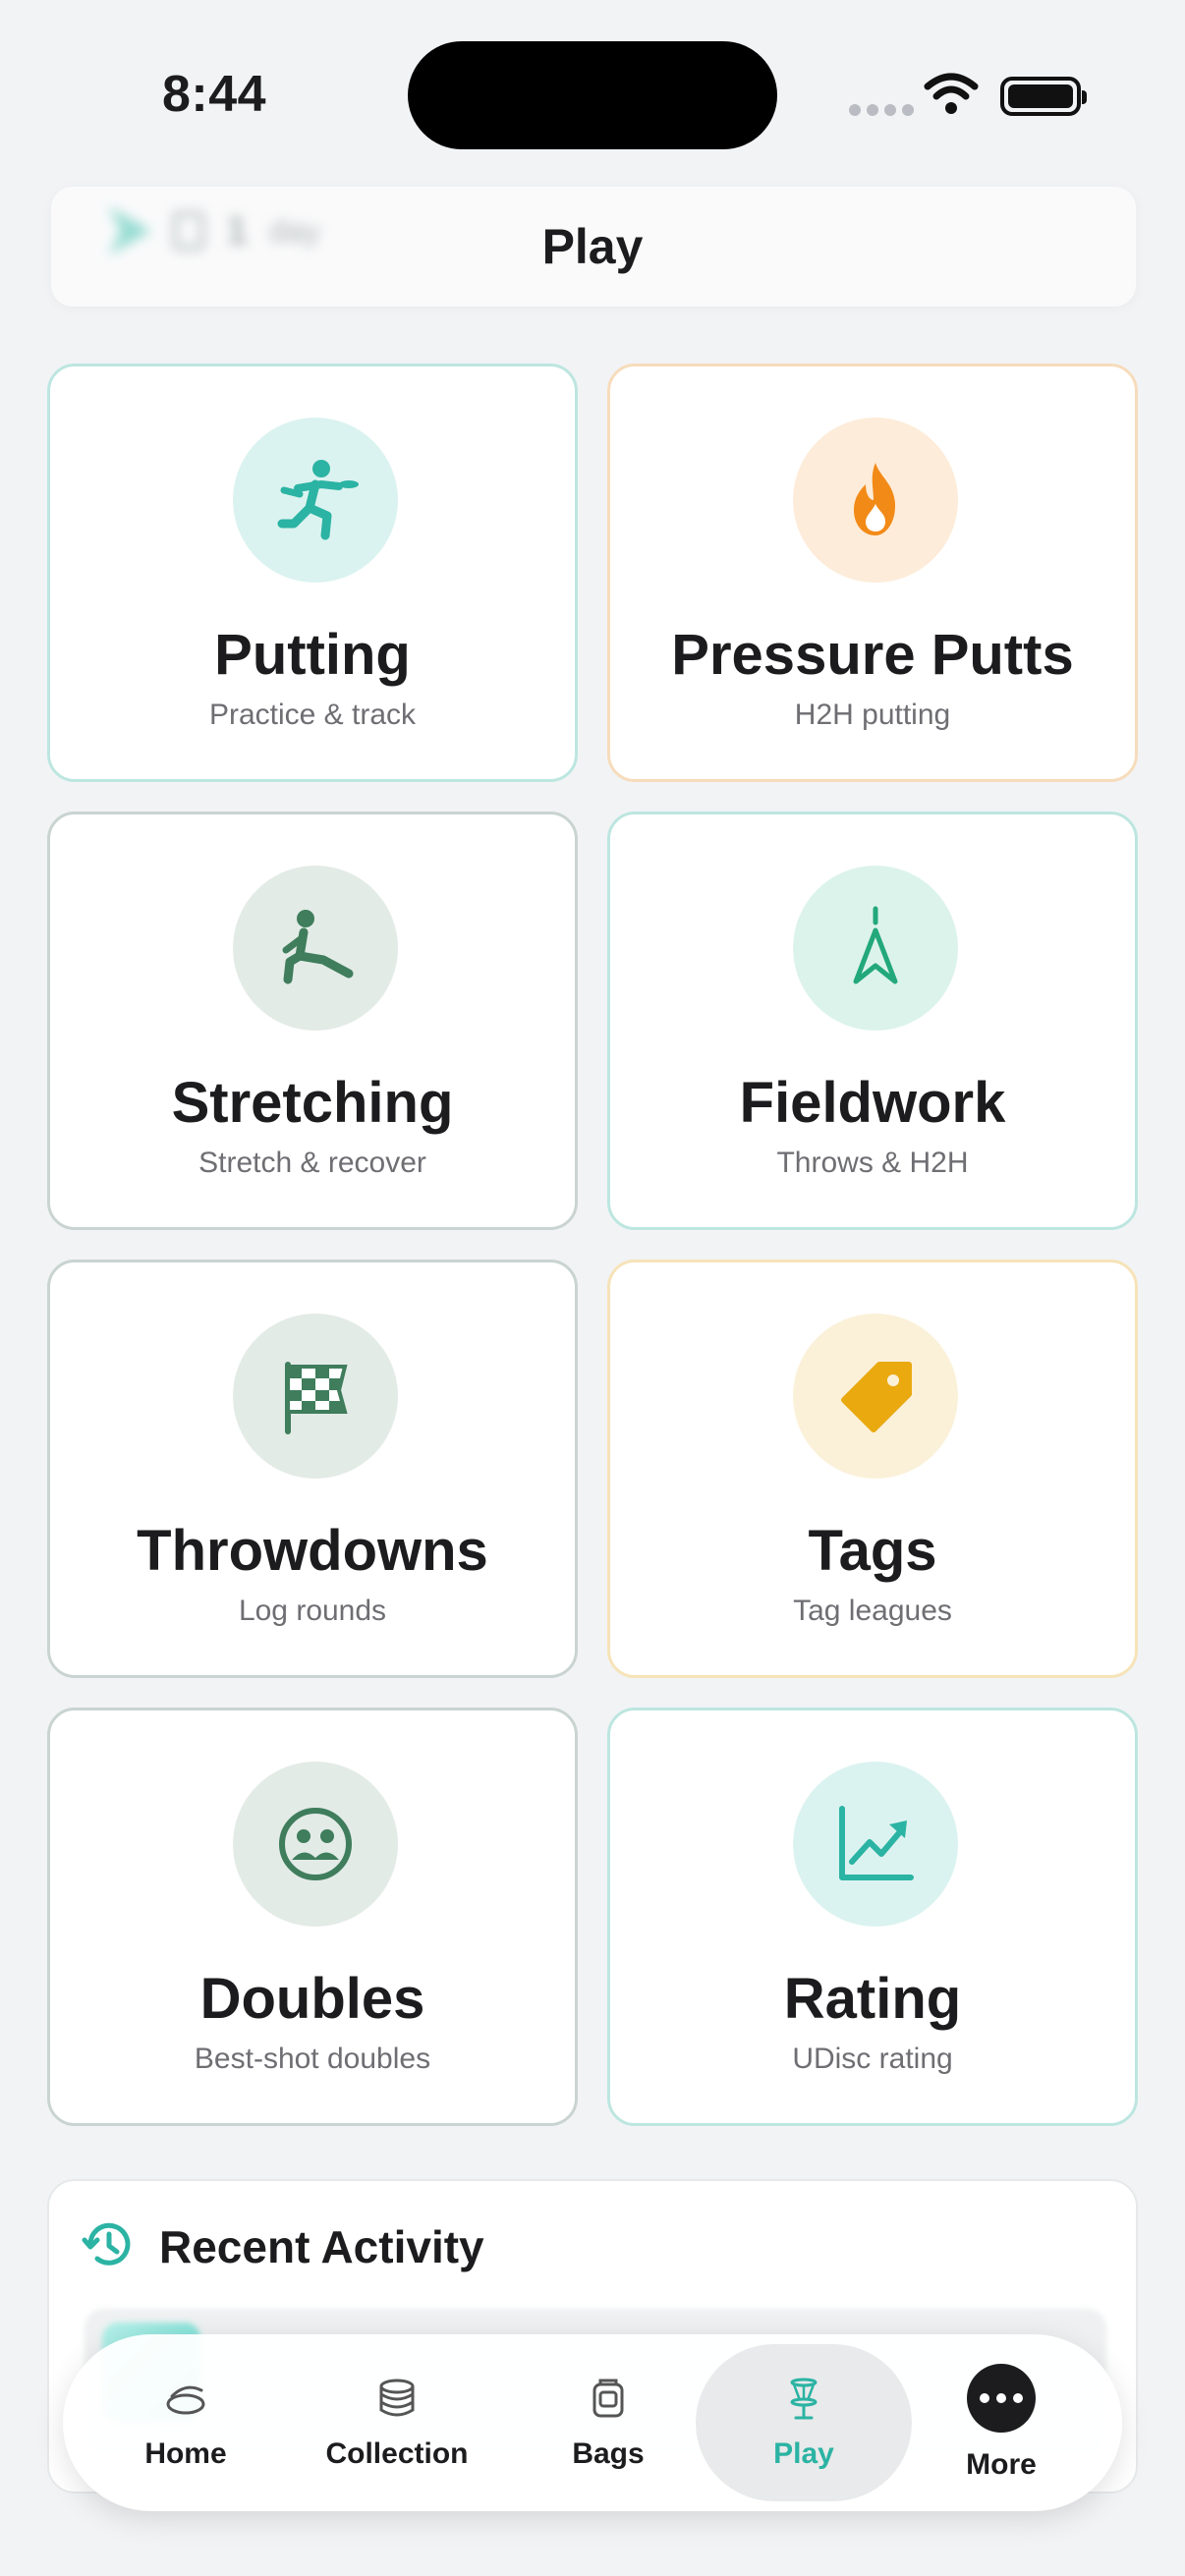 Image resolution: width=1185 pixels, height=2576 pixels. I want to click on throwdowns-tile: Throwdowns Log rounds, so click(313, 1469).